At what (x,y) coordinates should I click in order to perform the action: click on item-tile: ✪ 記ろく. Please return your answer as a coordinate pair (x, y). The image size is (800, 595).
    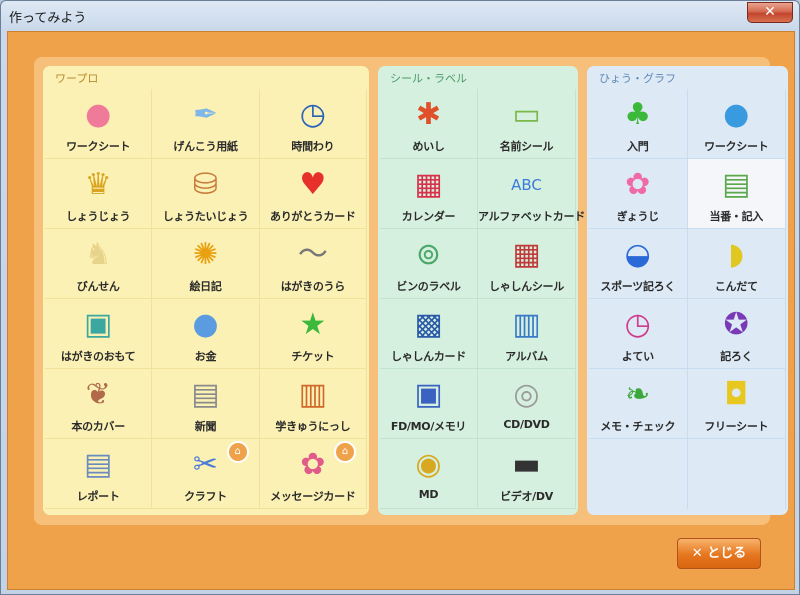
    Looking at the image, I should click on (736, 334).